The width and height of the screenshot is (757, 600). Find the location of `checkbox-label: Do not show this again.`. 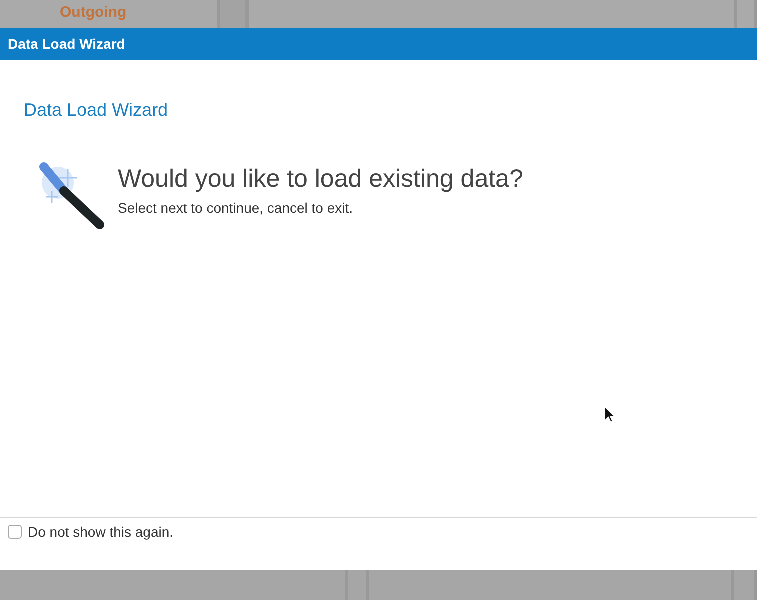

checkbox-label: Do not show this again. is located at coordinates (101, 532).